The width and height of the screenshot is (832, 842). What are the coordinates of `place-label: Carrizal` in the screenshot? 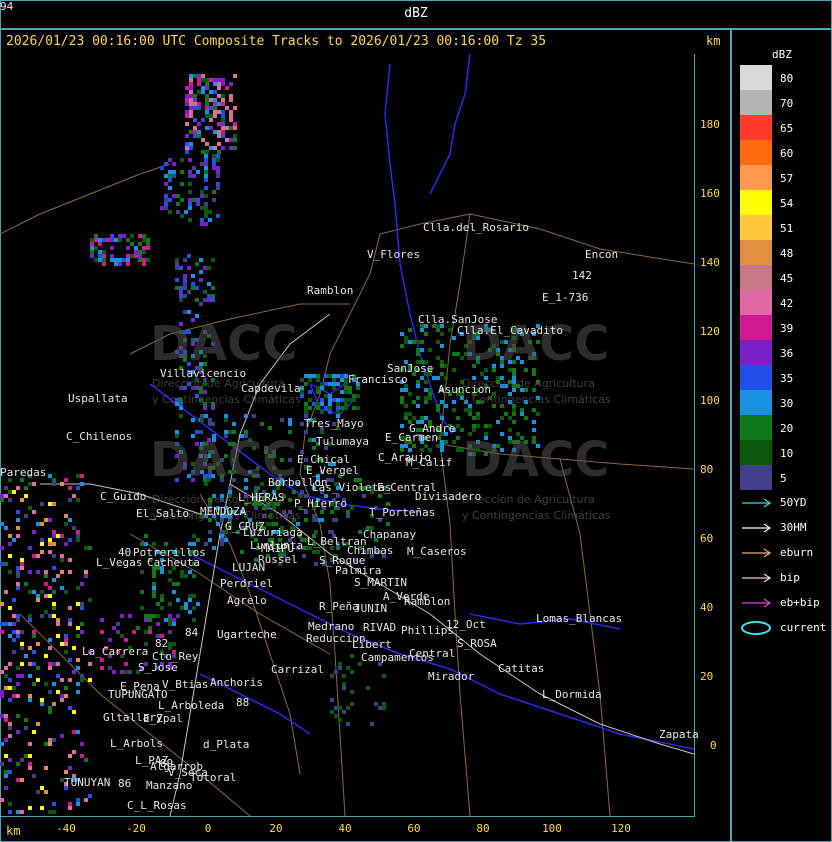 It's located at (297, 669).